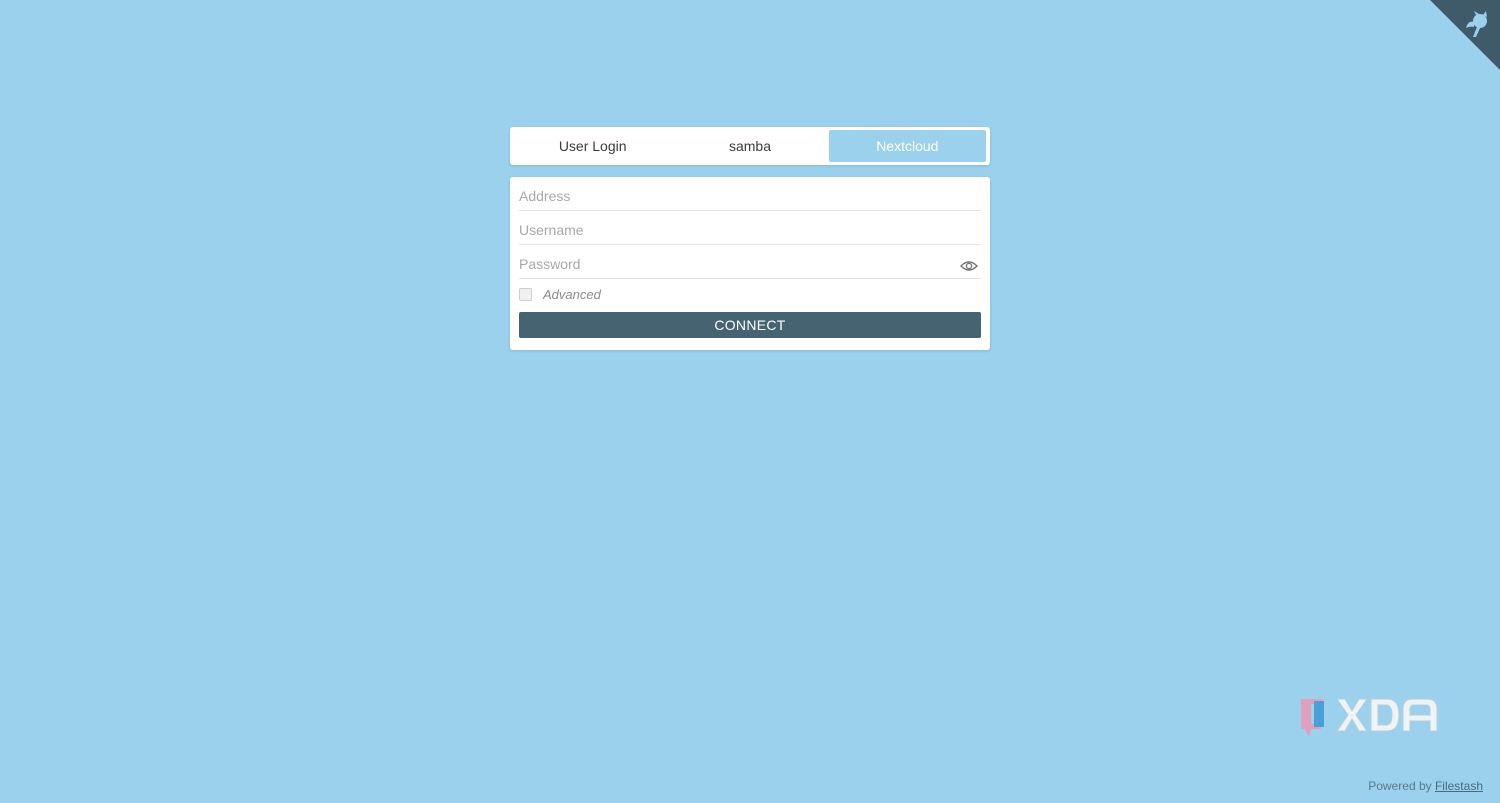  I want to click on tab-samba: samba, so click(749, 146).